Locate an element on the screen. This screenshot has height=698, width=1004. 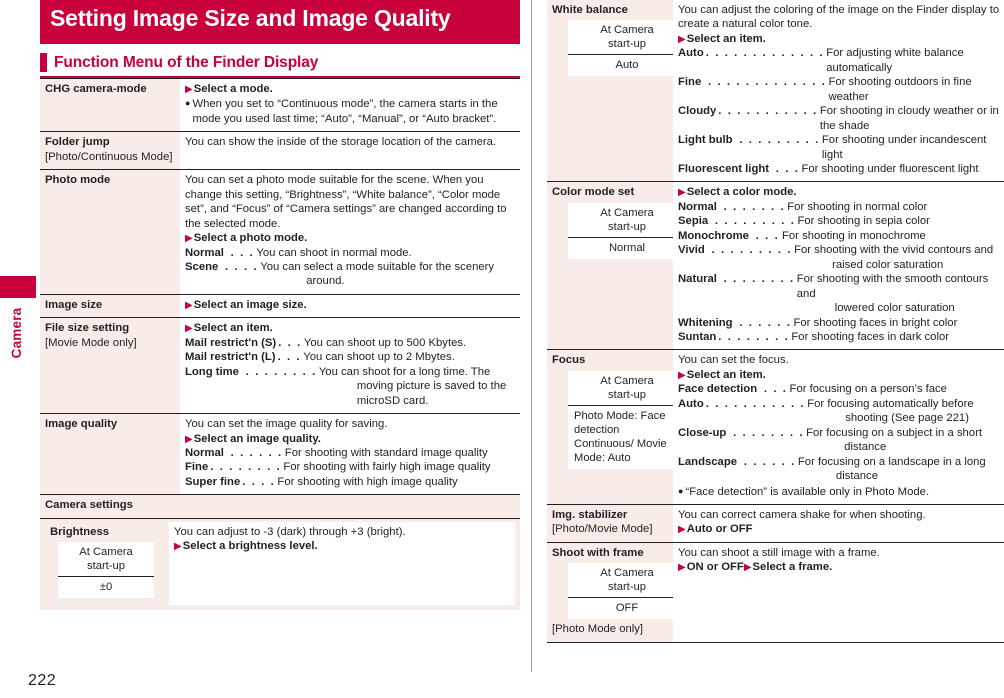
definition-term: Natural is located at coordinates (697, 279).